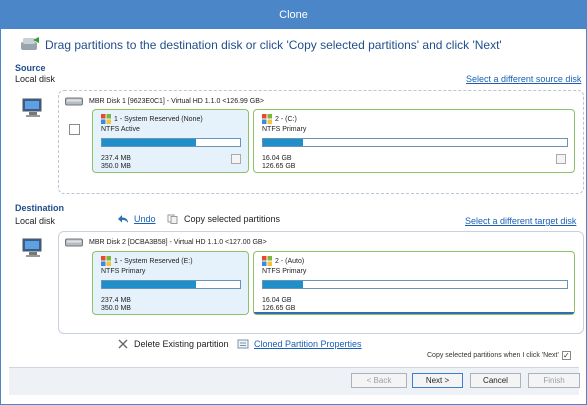  What do you see at coordinates (495, 380) in the screenshot?
I see `cancel-button: Cancel` at bounding box center [495, 380].